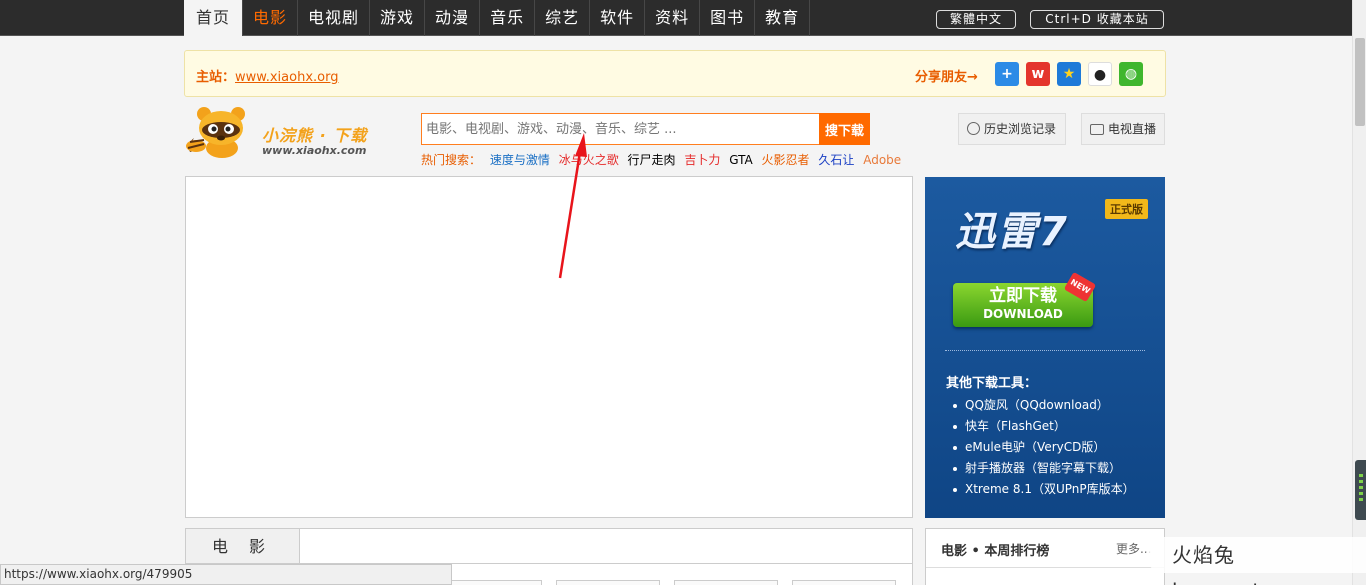 The image size is (1366, 585). What do you see at coordinates (213, 18) in the screenshot?
I see `nav-home: 首页` at bounding box center [213, 18].